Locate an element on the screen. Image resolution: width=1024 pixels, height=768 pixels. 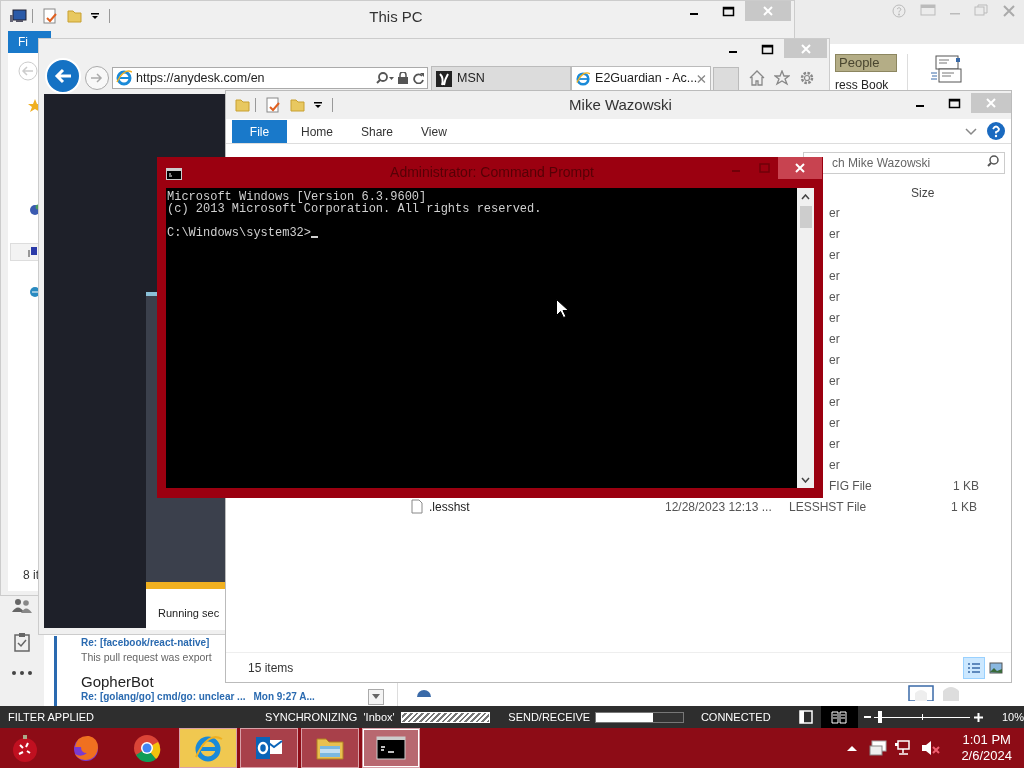
contact-photo-icon is located at coordinates (921, 693).